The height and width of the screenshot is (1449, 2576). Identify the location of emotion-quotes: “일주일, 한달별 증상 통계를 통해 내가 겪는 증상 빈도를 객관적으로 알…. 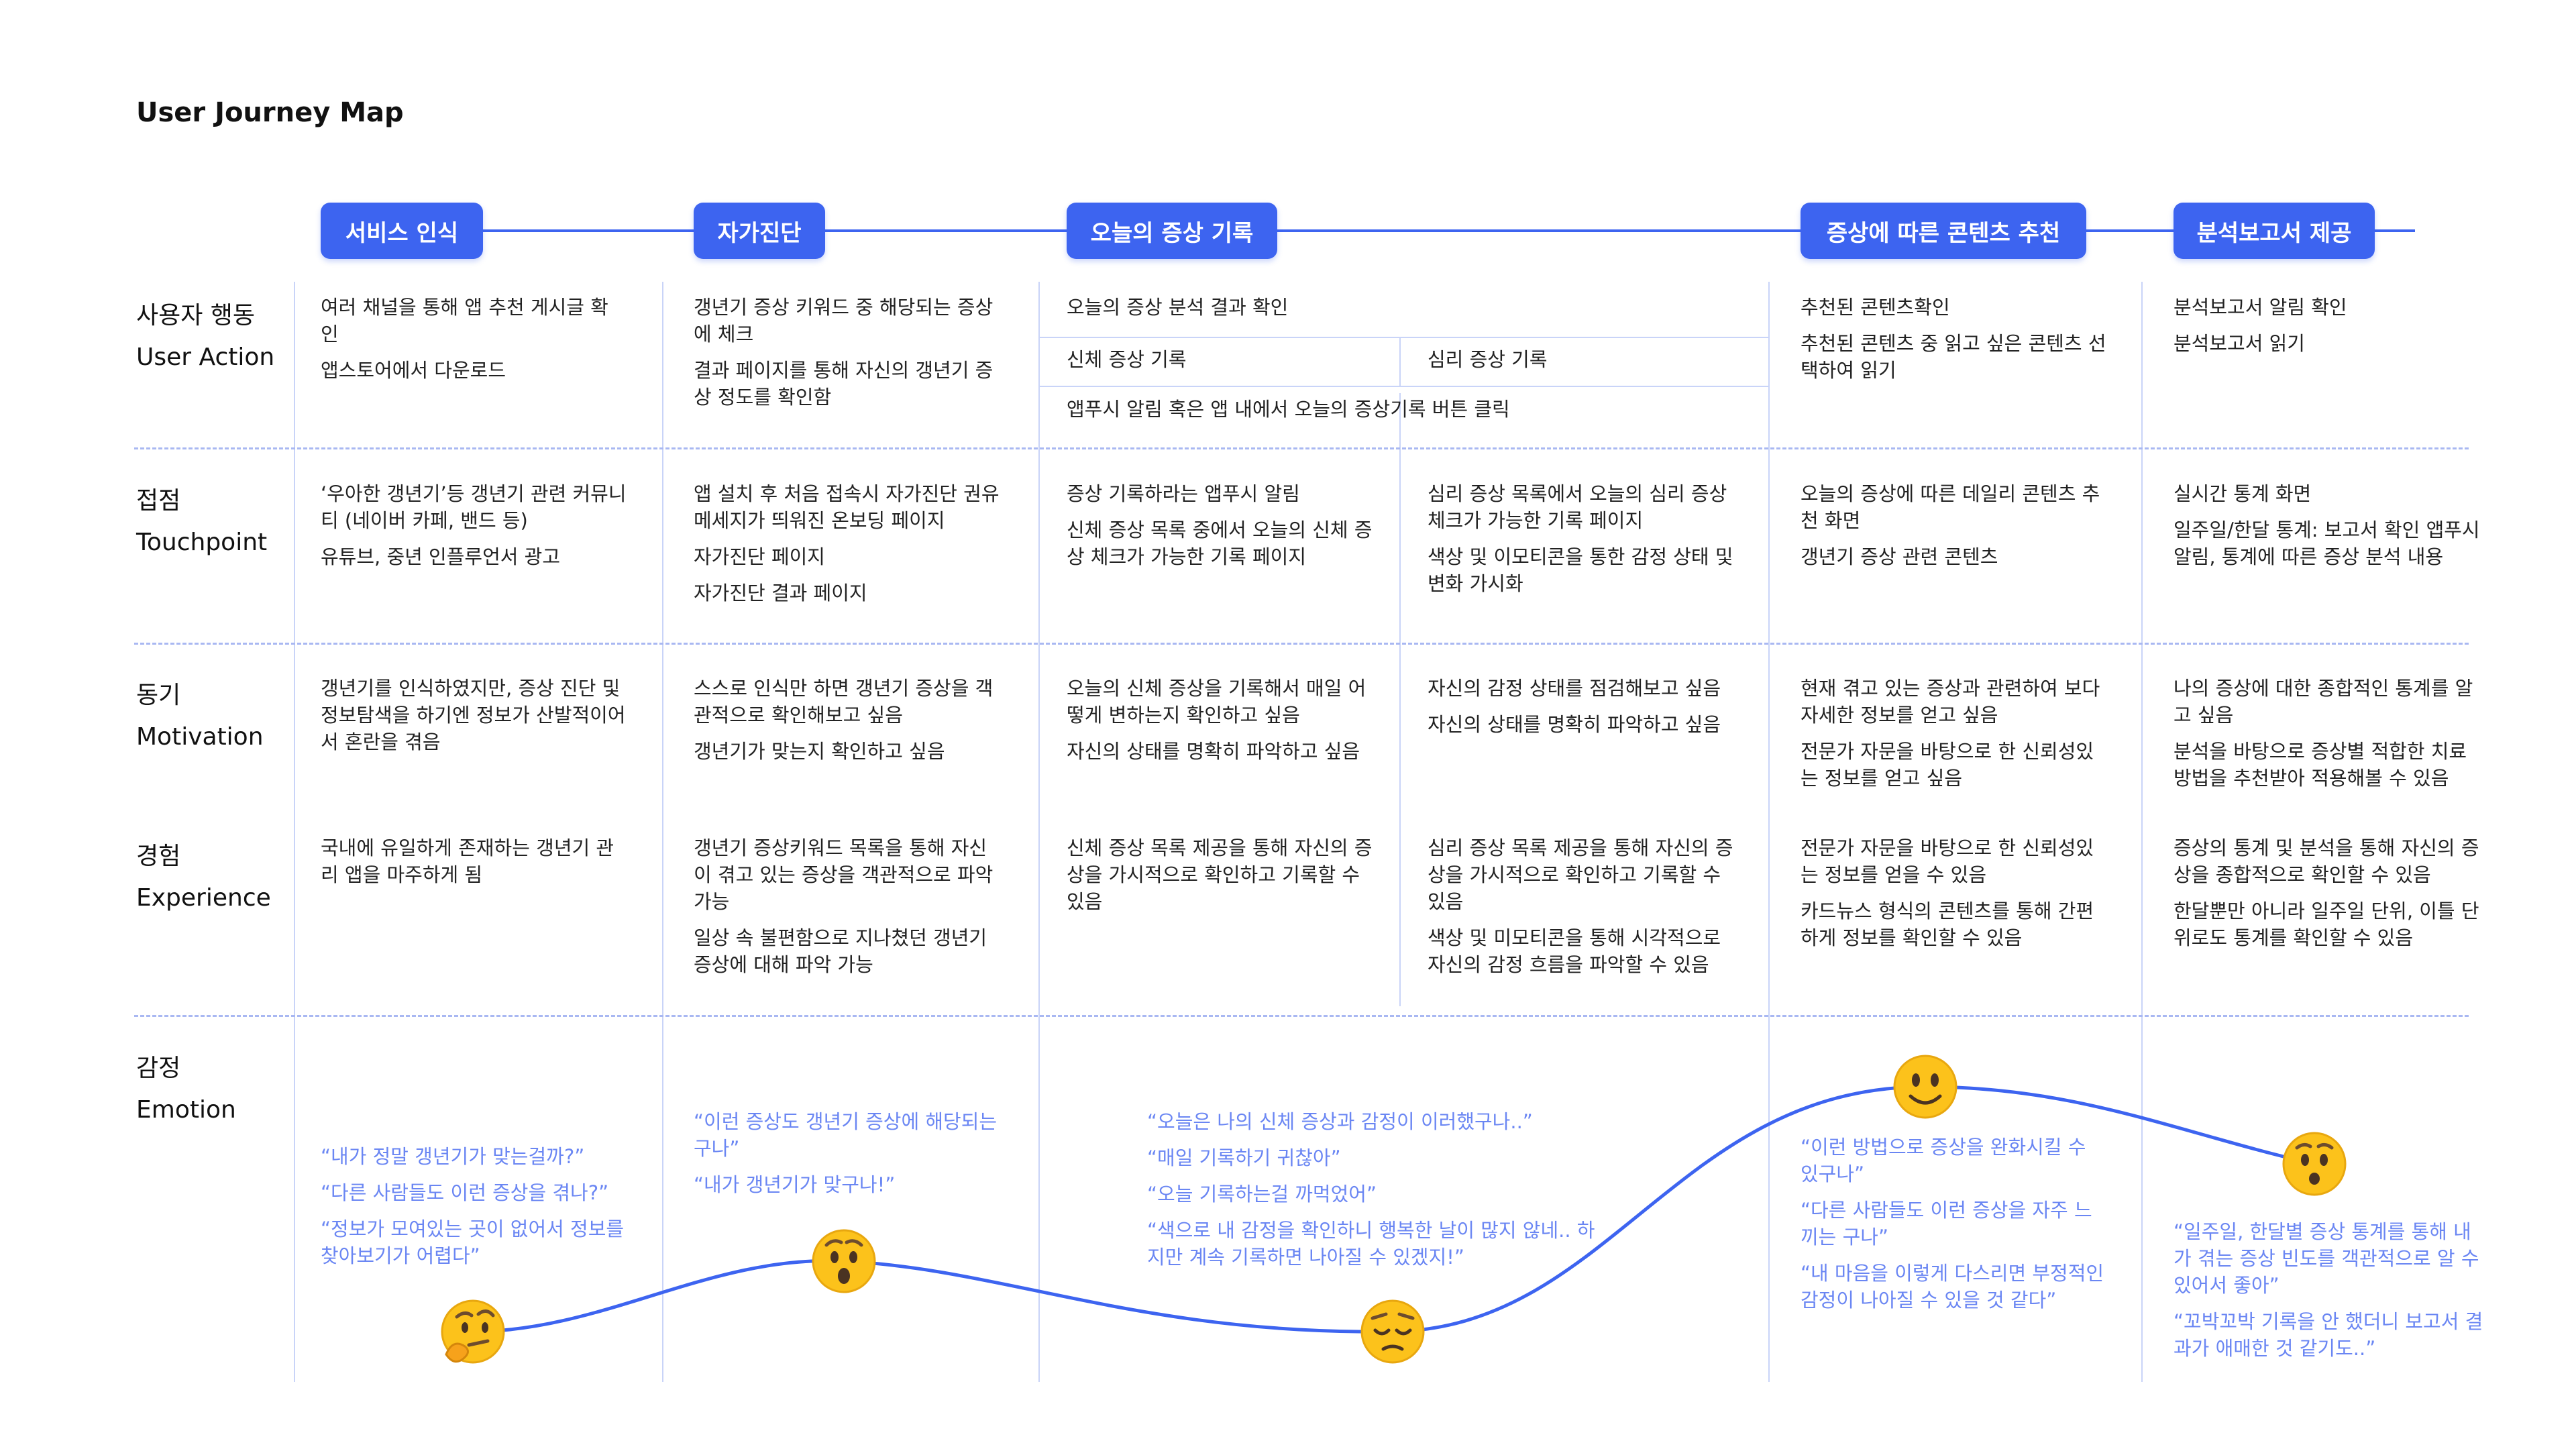
(2331, 1294).